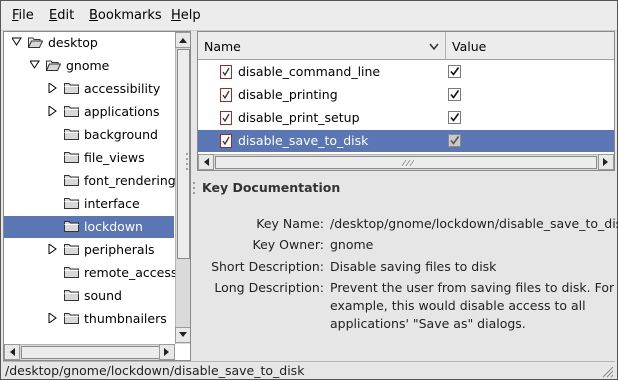 The image size is (618, 380). I want to click on arrow-down-icon, so click(183, 334).